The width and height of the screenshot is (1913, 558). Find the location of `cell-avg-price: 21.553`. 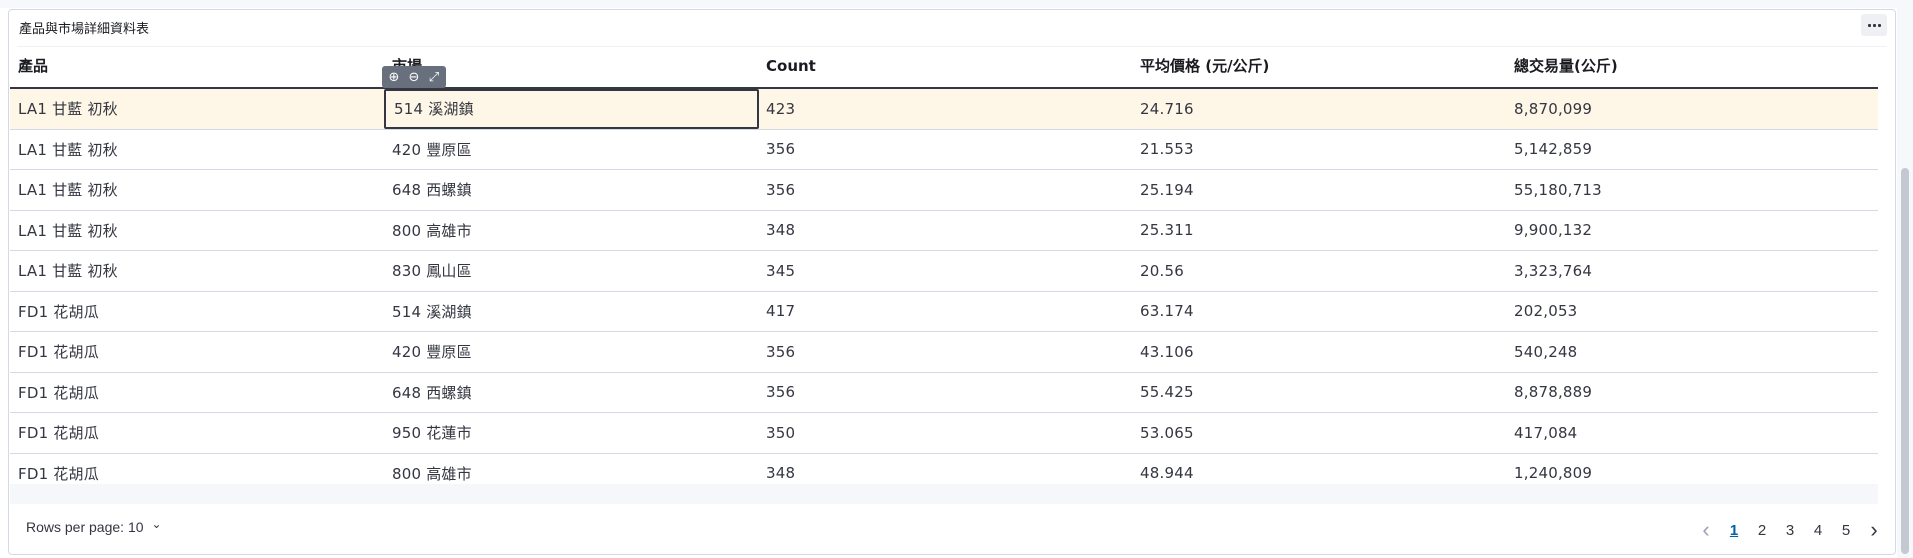

cell-avg-price: 21.553 is located at coordinates (1319, 150).